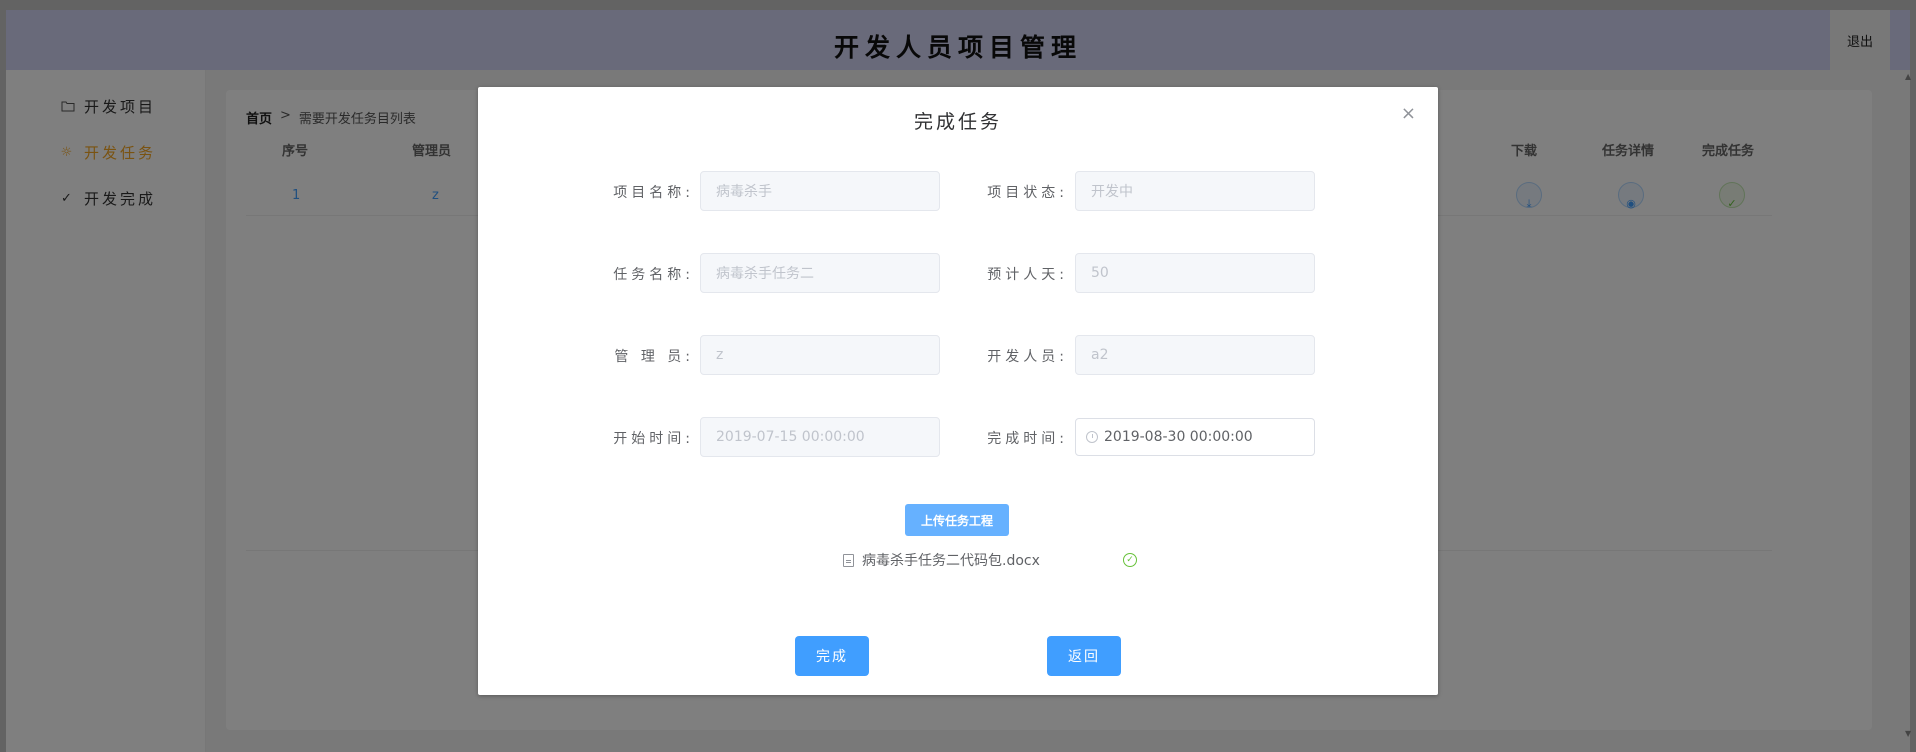 The image size is (1916, 752). Describe the element at coordinates (820, 355) in the screenshot. I see `manager-field: z` at that location.